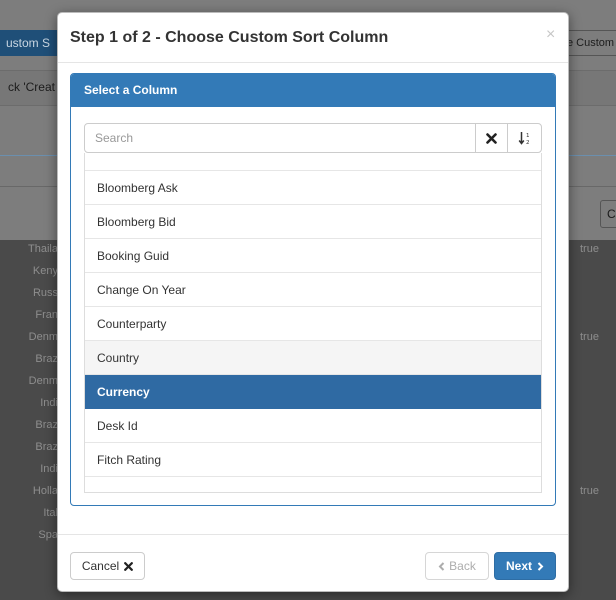  What do you see at coordinates (48, 535) in the screenshot?
I see `background-country-cell: Spa` at bounding box center [48, 535].